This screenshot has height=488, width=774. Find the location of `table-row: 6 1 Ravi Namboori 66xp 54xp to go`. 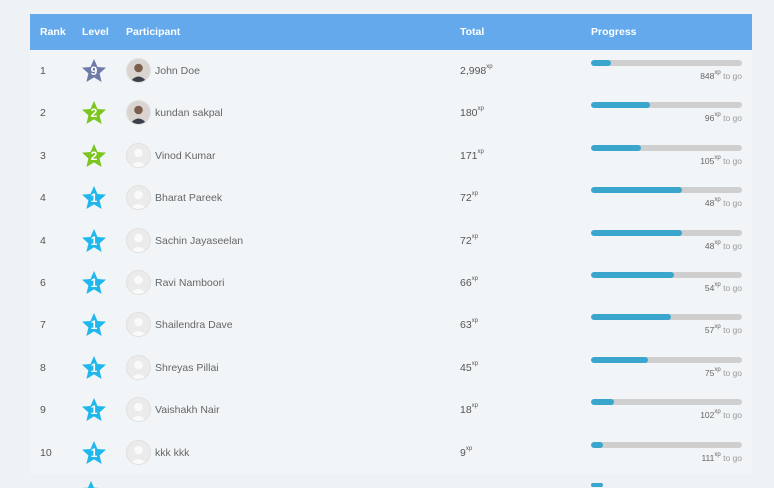

table-row: 6 1 Ravi Namboori 66xp 54xp to go is located at coordinates (391, 283).